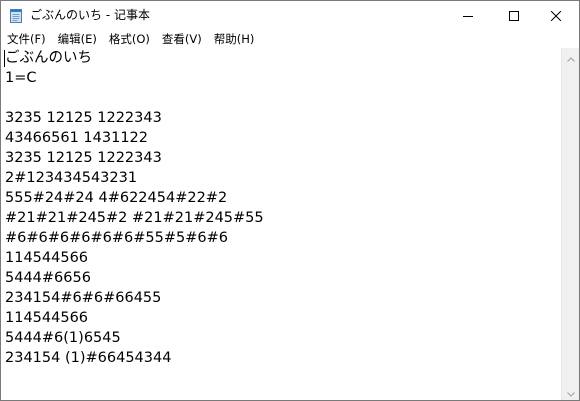 The height and width of the screenshot is (401, 580). Describe the element at coordinates (182, 39) in the screenshot. I see `menu-view: 查看(V)` at that location.